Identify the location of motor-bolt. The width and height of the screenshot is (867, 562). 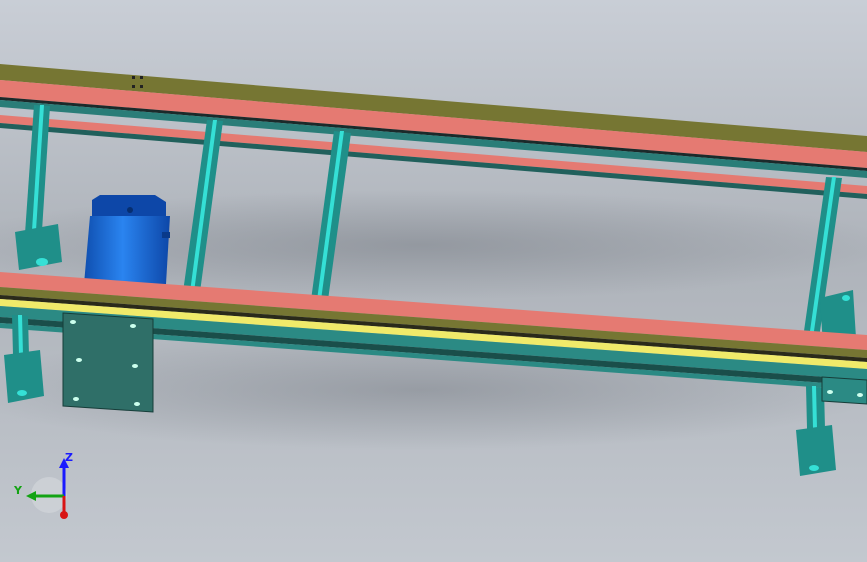
(130, 210).